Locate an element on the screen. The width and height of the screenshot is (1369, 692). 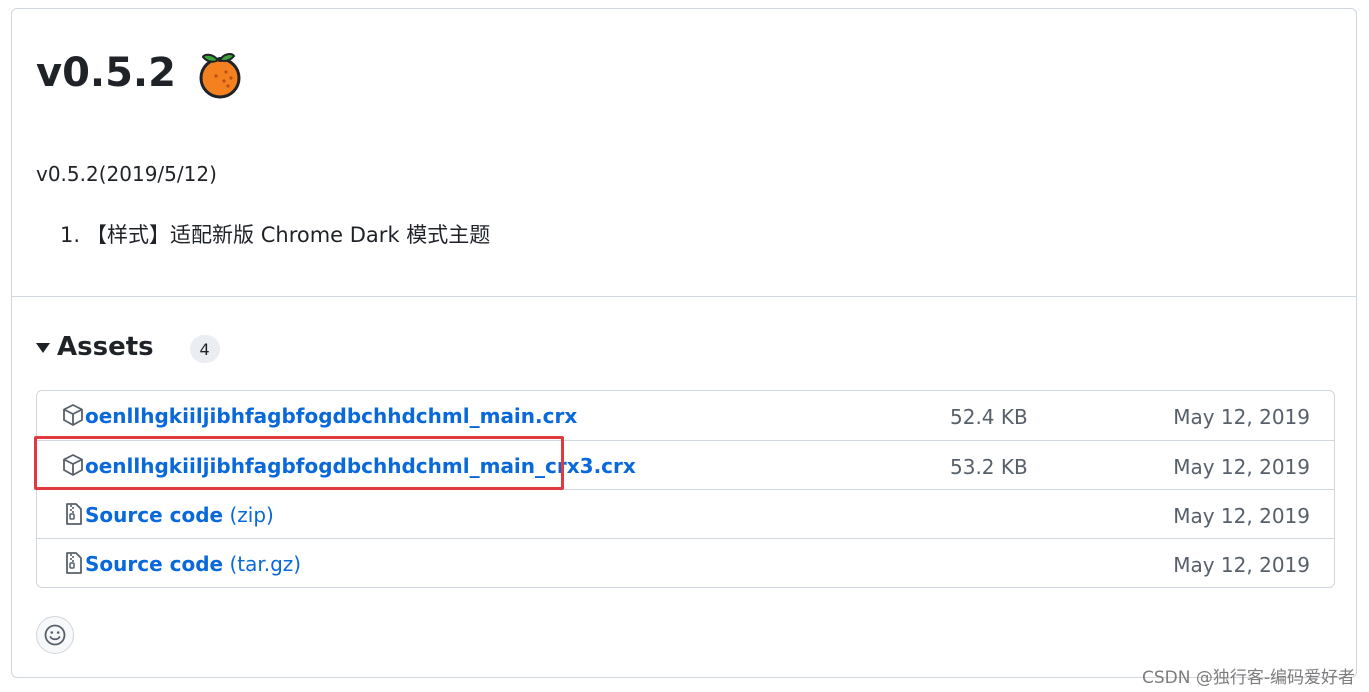
asset-size: 52.4 KB is located at coordinates (989, 417).